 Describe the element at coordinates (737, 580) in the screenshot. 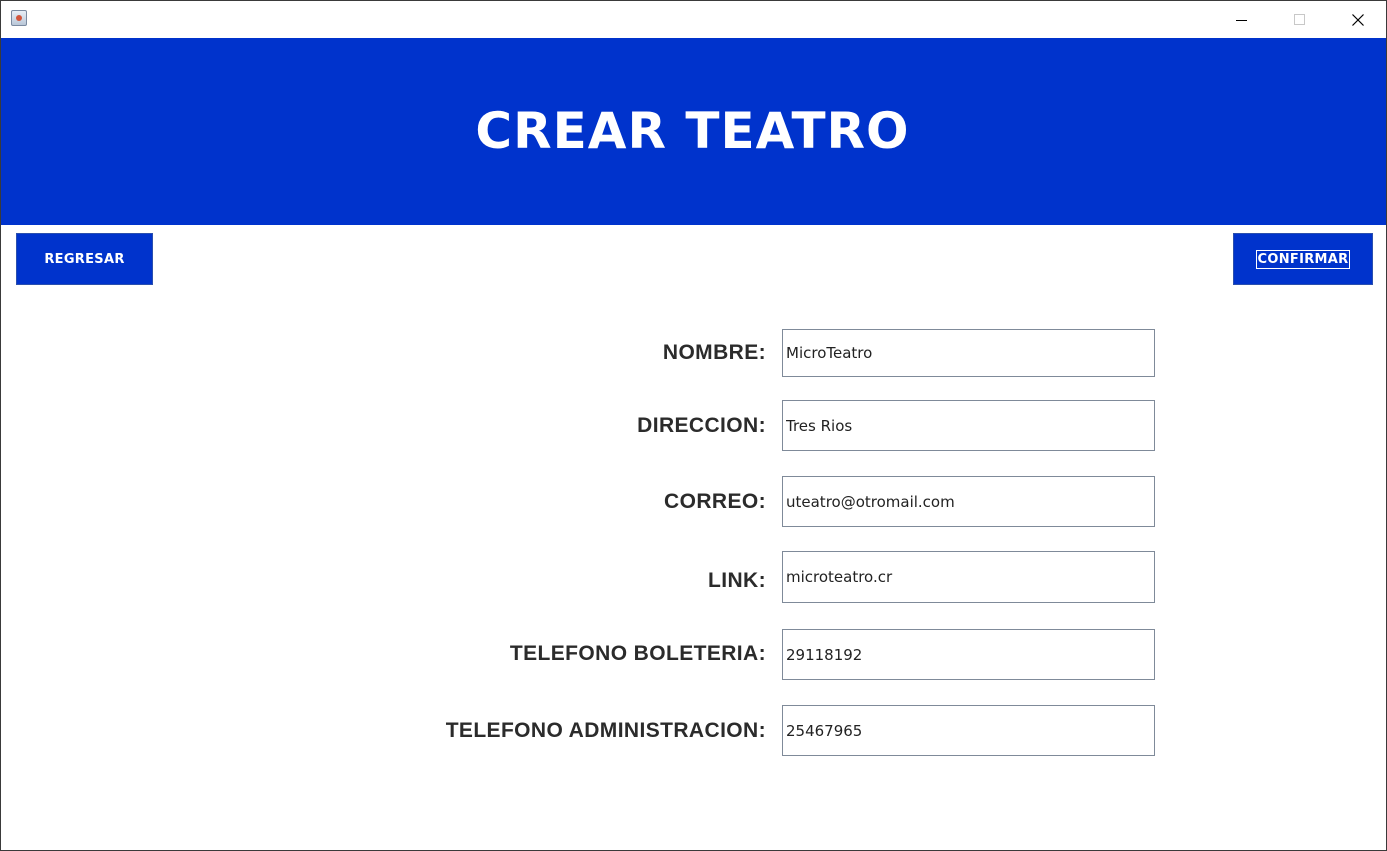

I see `link-label: LINK:` at that location.